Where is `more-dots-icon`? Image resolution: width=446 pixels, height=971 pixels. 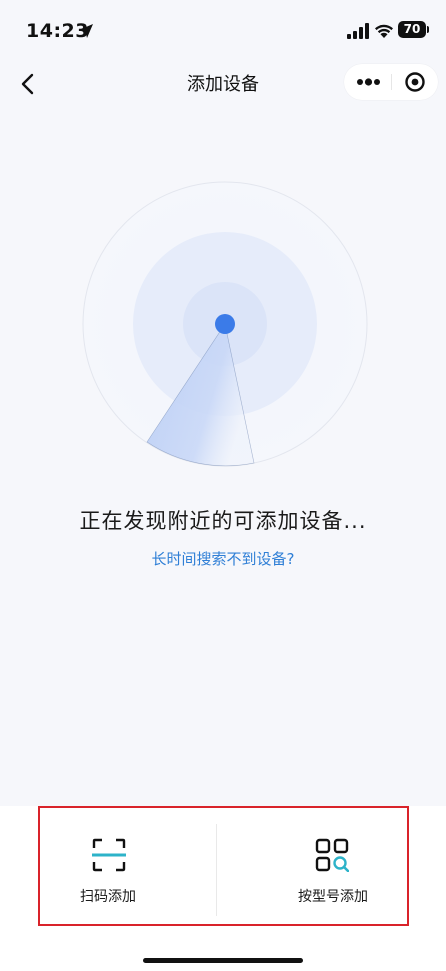
more-dots-icon is located at coordinates (367, 82).